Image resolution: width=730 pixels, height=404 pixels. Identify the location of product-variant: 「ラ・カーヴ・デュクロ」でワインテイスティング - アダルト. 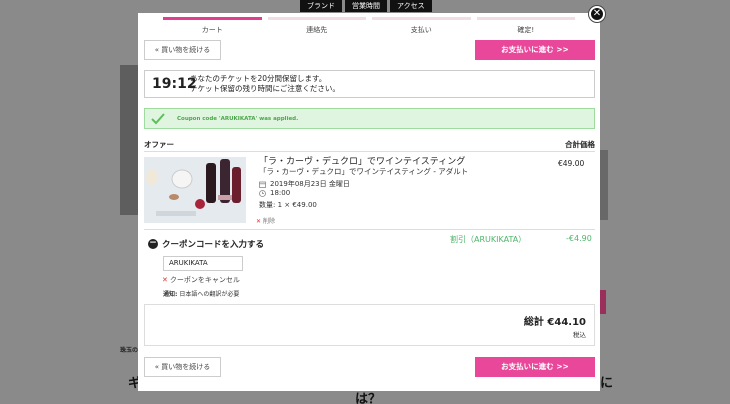
(364, 171).